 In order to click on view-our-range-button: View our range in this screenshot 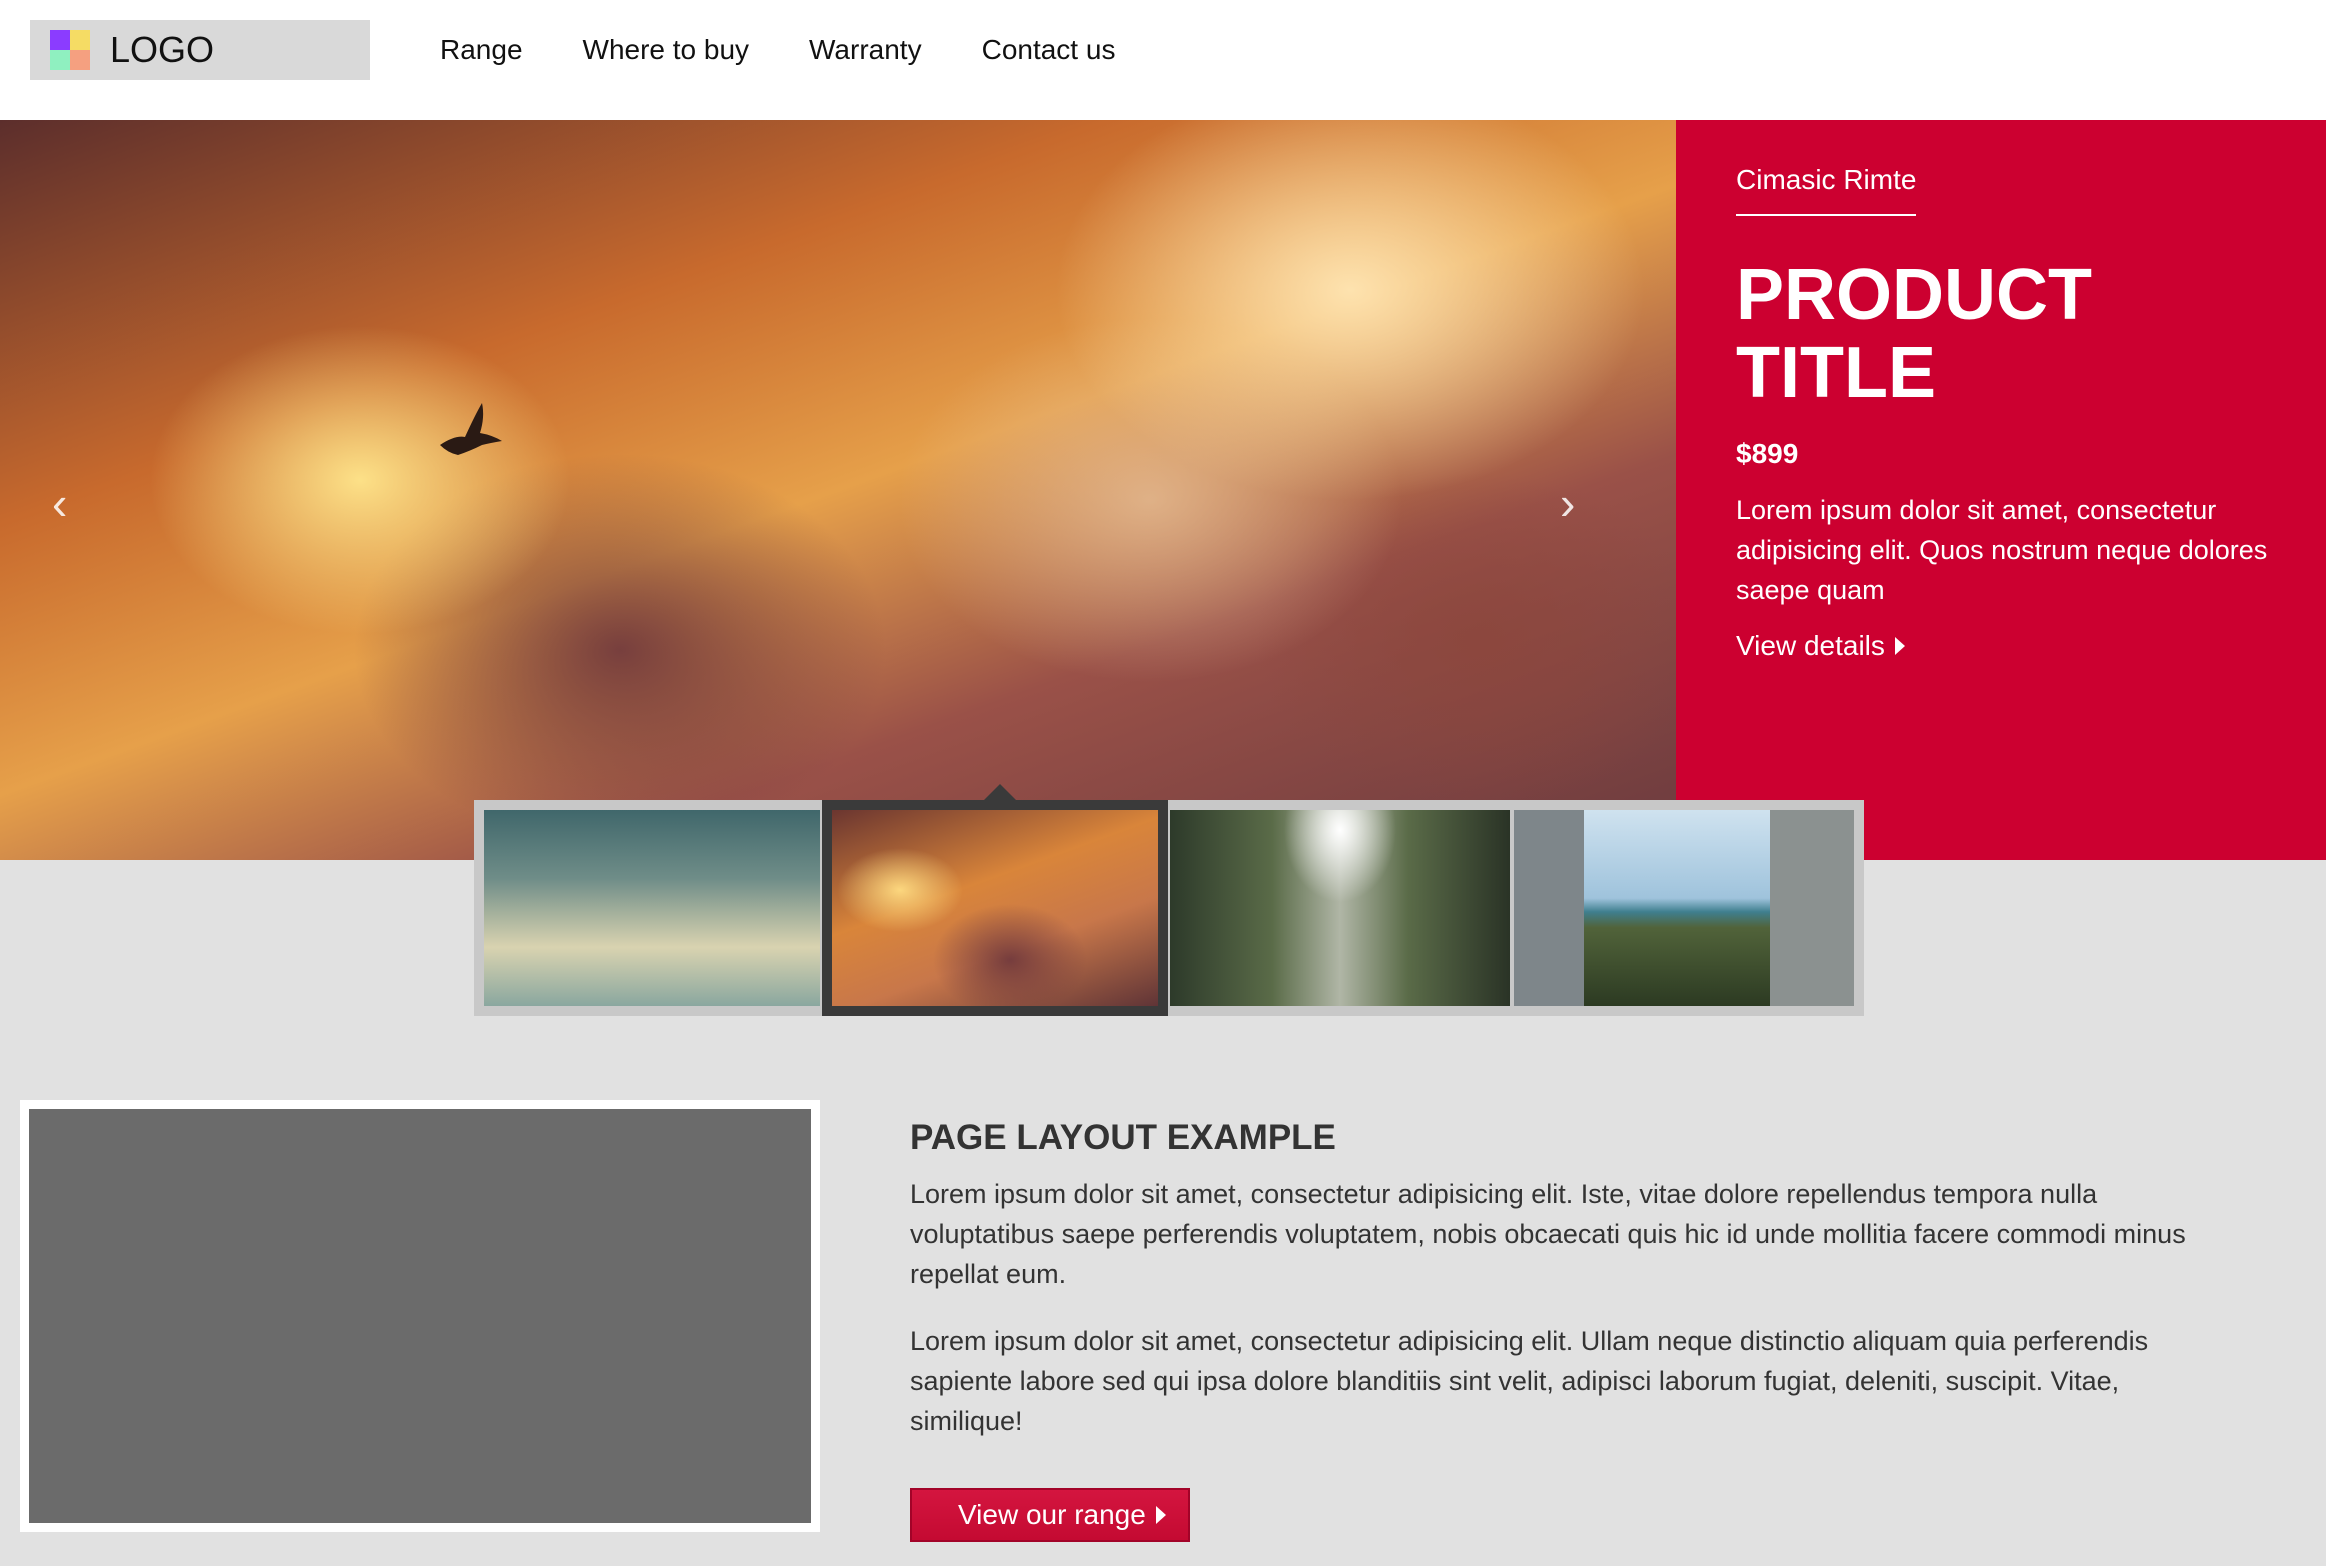, I will do `click(1050, 1515)`.